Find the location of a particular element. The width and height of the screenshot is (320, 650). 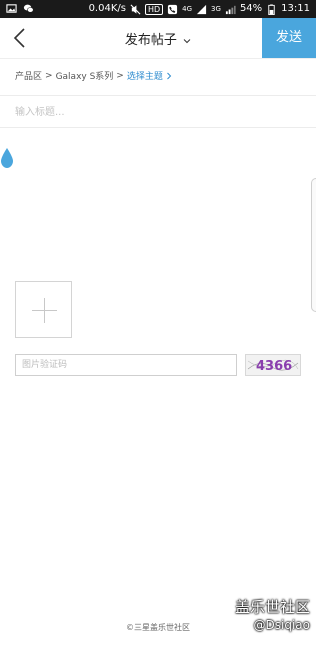

page-title-text: 发布帖子 is located at coordinates (150, 40).